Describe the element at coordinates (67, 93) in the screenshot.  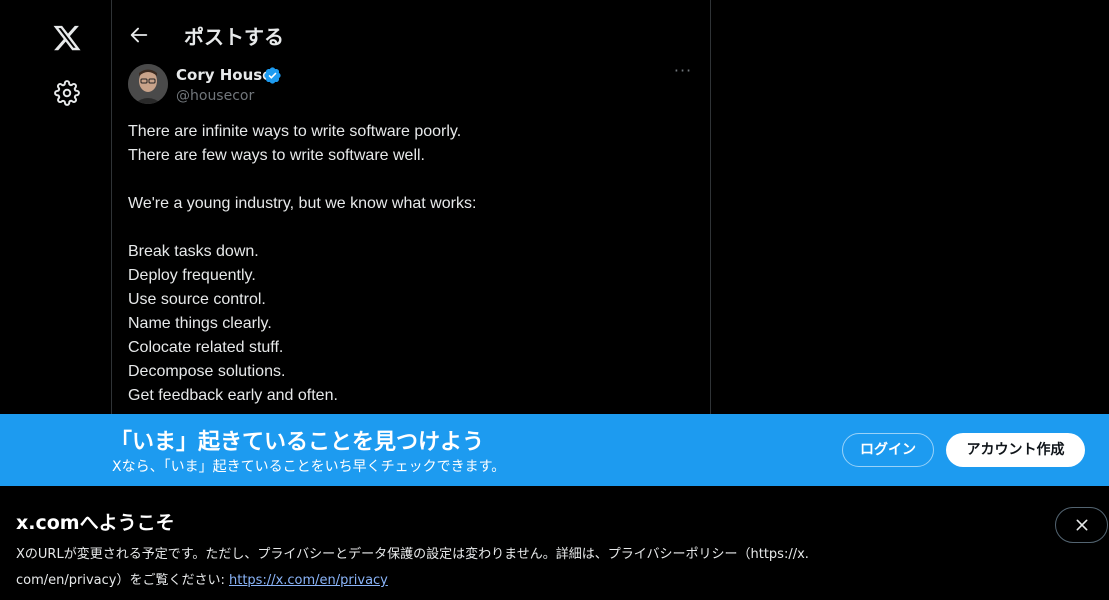
I see `gear-icon` at that location.